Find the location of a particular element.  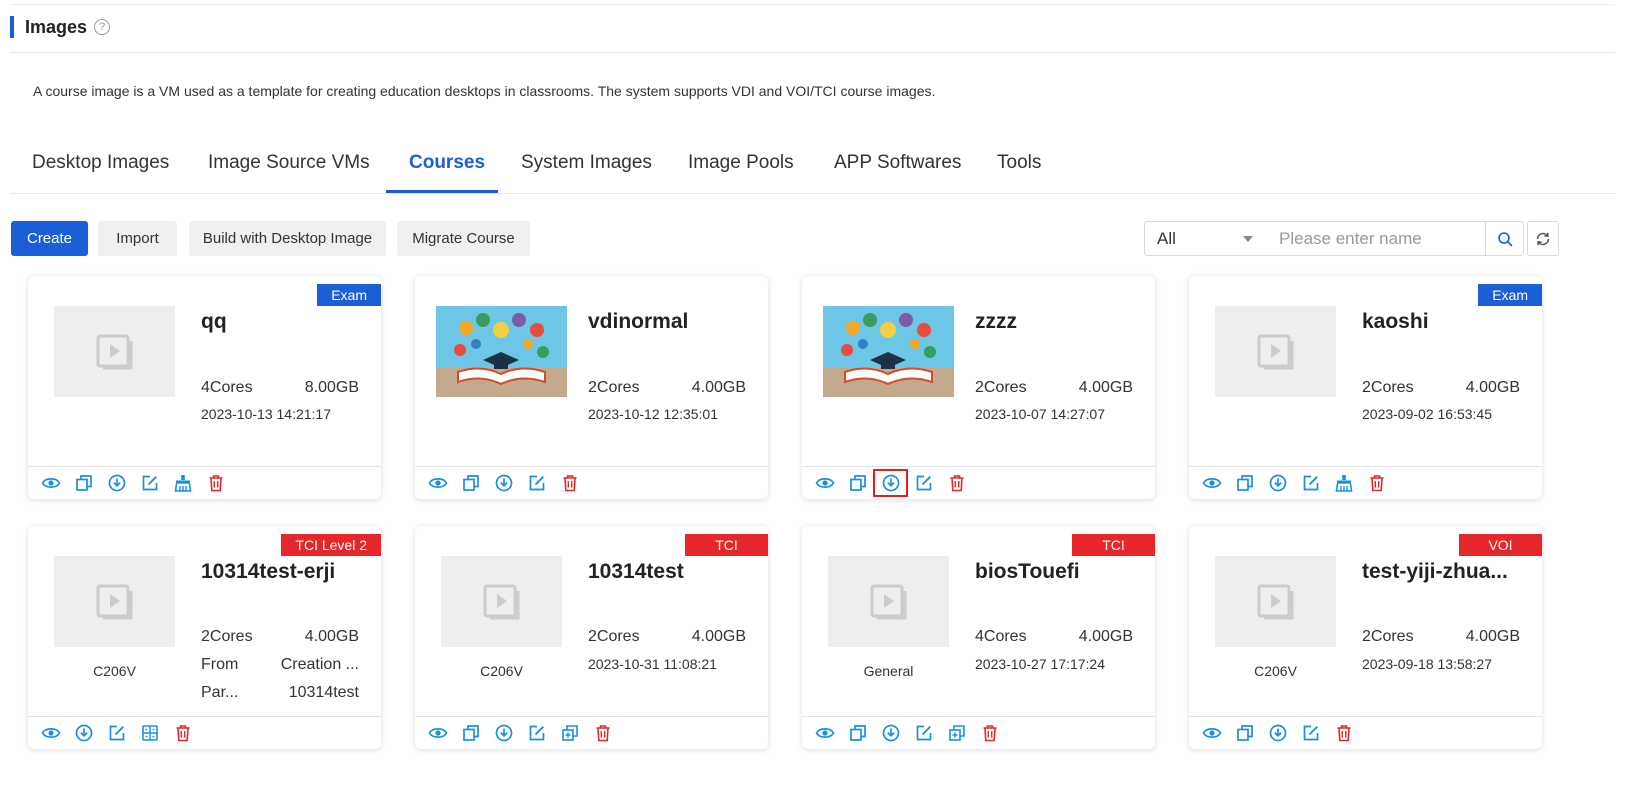

header-divider is located at coordinates (812, 52).